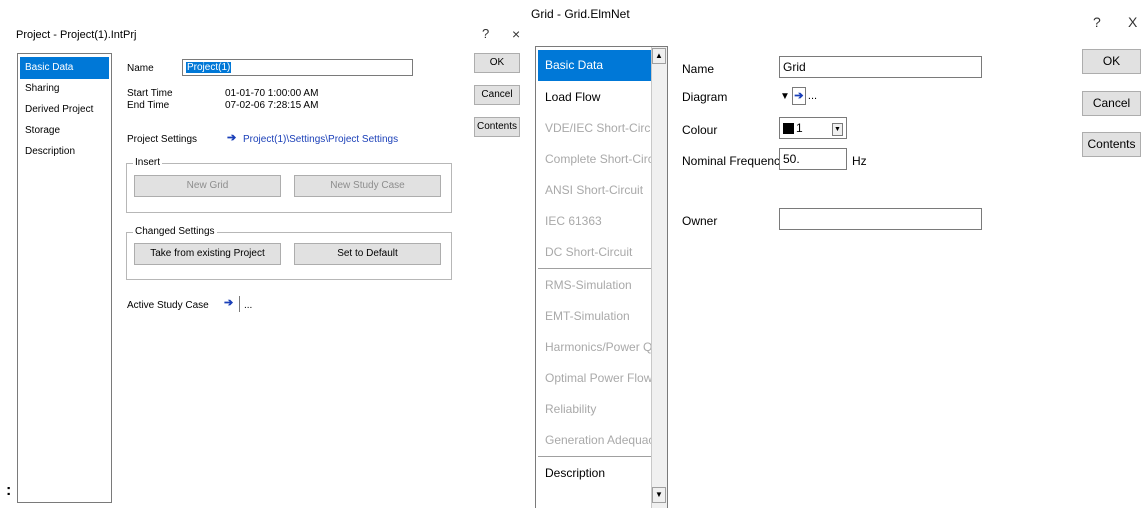 The image size is (1141, 508). I want to click on nav-item-iec-61363: IEC 61363, so click(573, 221).